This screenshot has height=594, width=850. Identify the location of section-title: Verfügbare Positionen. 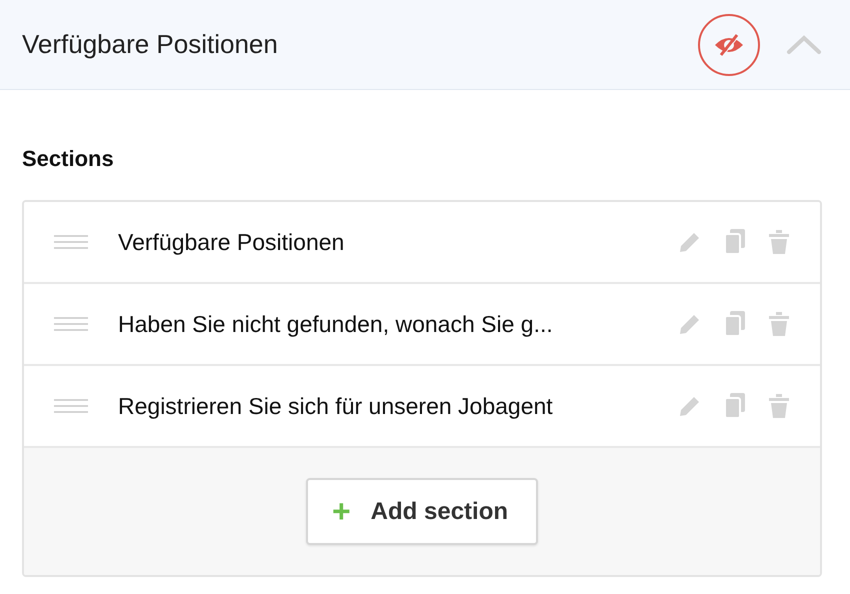
(232, 242).